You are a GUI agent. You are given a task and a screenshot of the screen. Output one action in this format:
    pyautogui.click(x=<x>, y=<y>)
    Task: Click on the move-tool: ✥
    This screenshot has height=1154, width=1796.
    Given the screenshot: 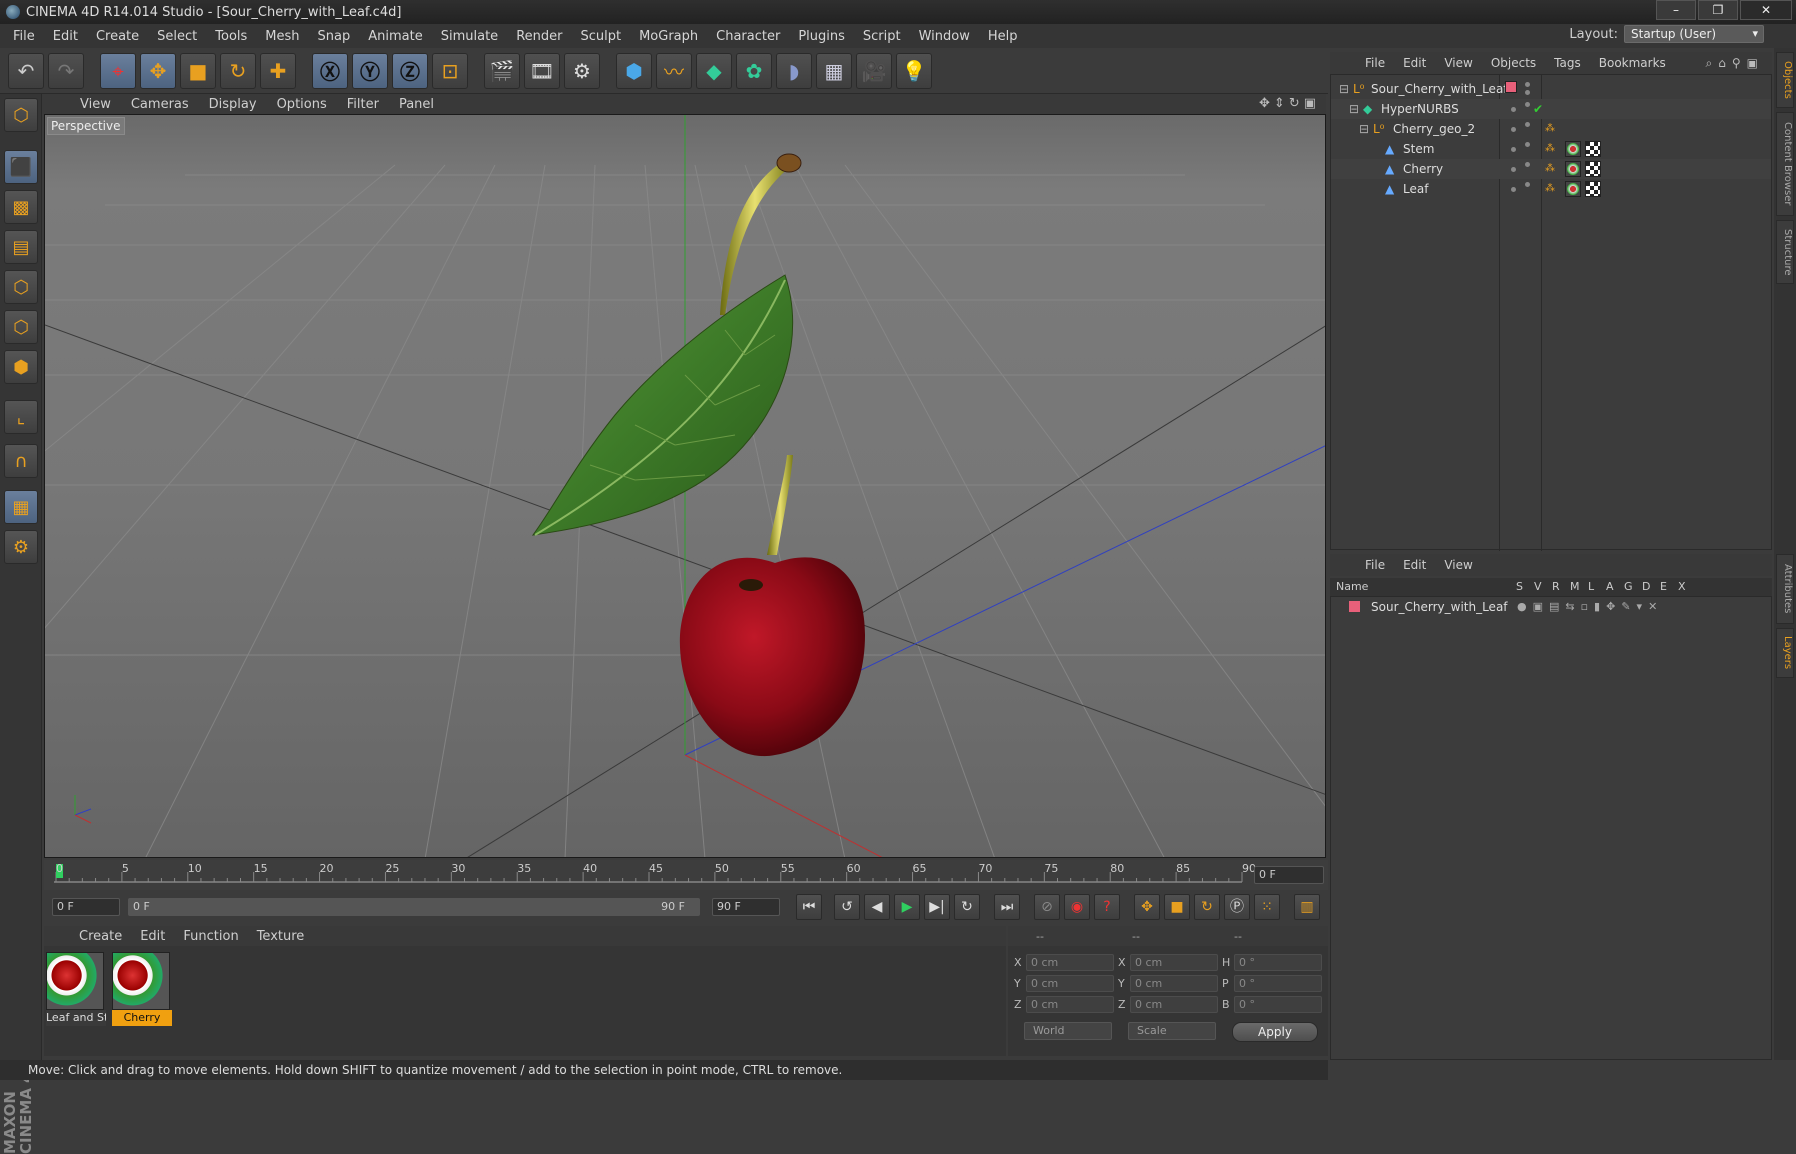 What is the action you would take?
    pyautogui.click(x=158, y=70)
    